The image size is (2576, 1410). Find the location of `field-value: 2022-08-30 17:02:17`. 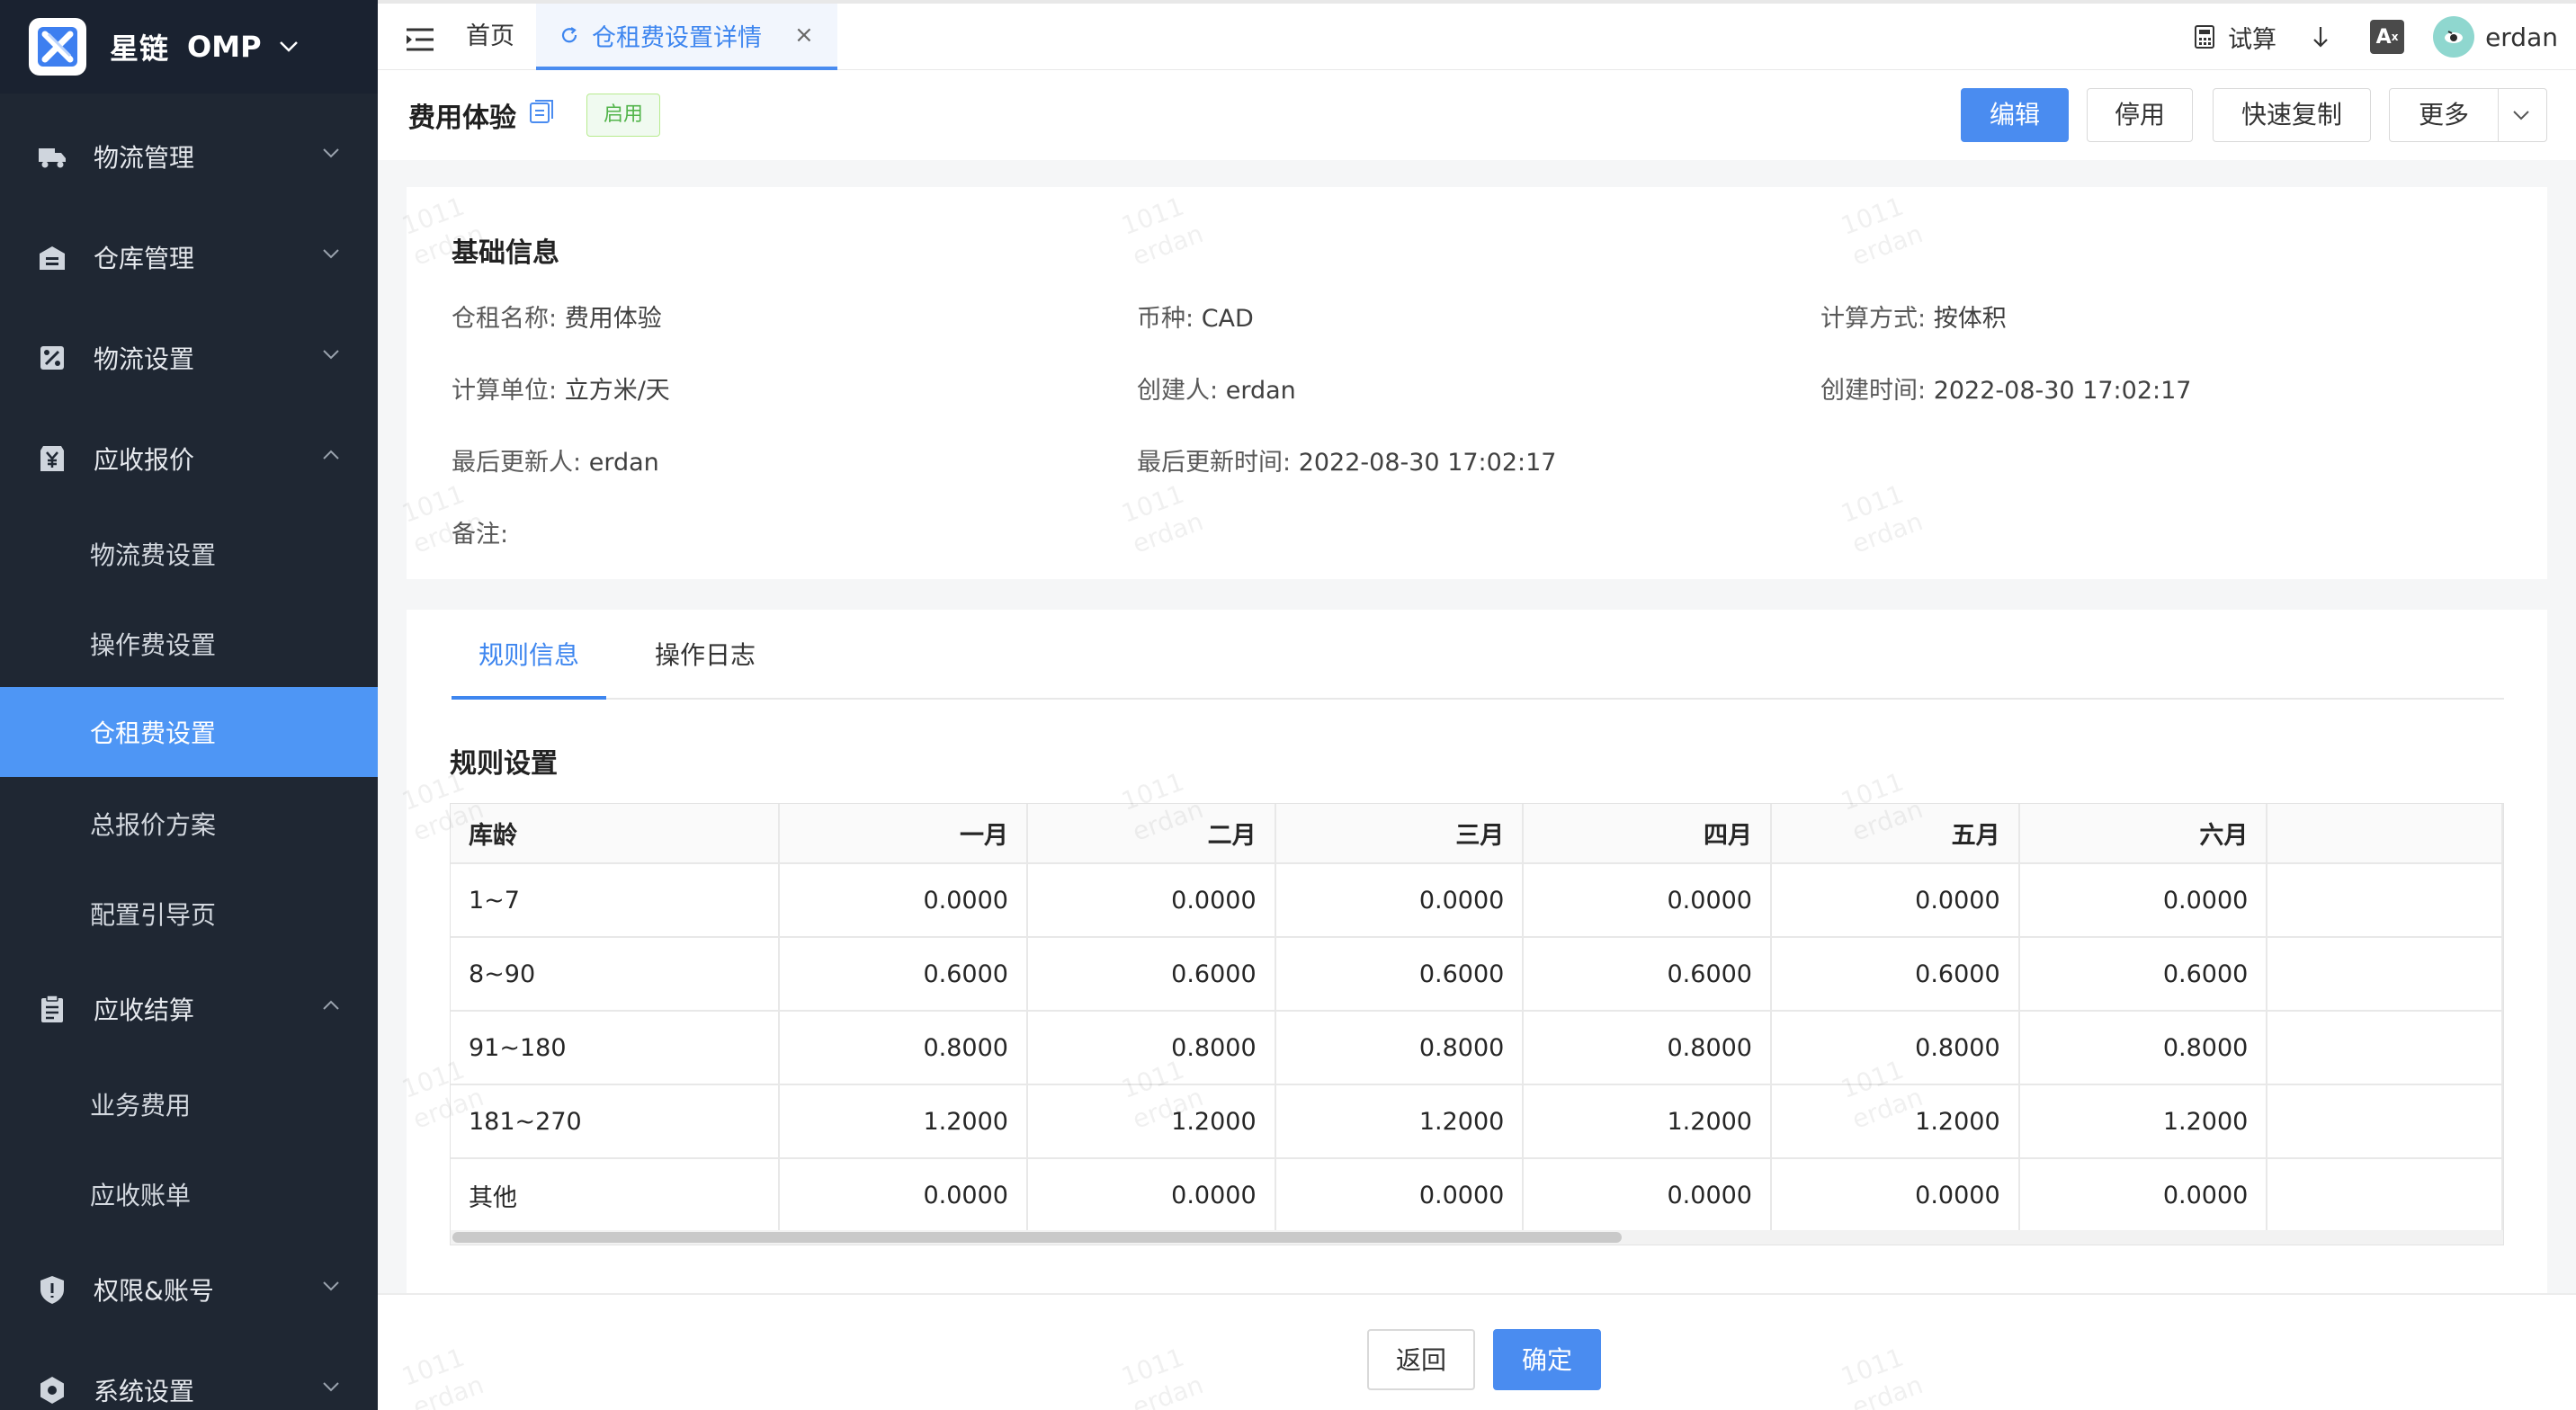

field-value: 2022-08-30 17:02:17 is located at coordinates (2062, 391).